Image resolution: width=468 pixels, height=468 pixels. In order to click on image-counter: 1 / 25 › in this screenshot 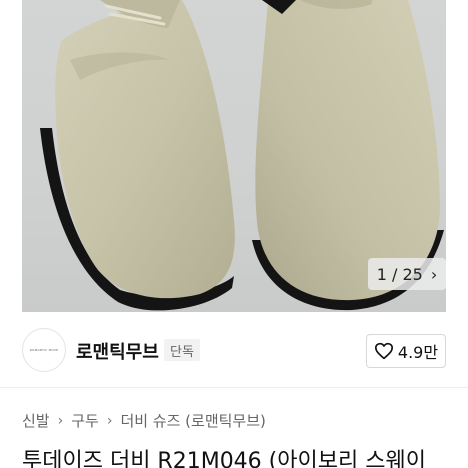, I will do `click(407, 274)`.